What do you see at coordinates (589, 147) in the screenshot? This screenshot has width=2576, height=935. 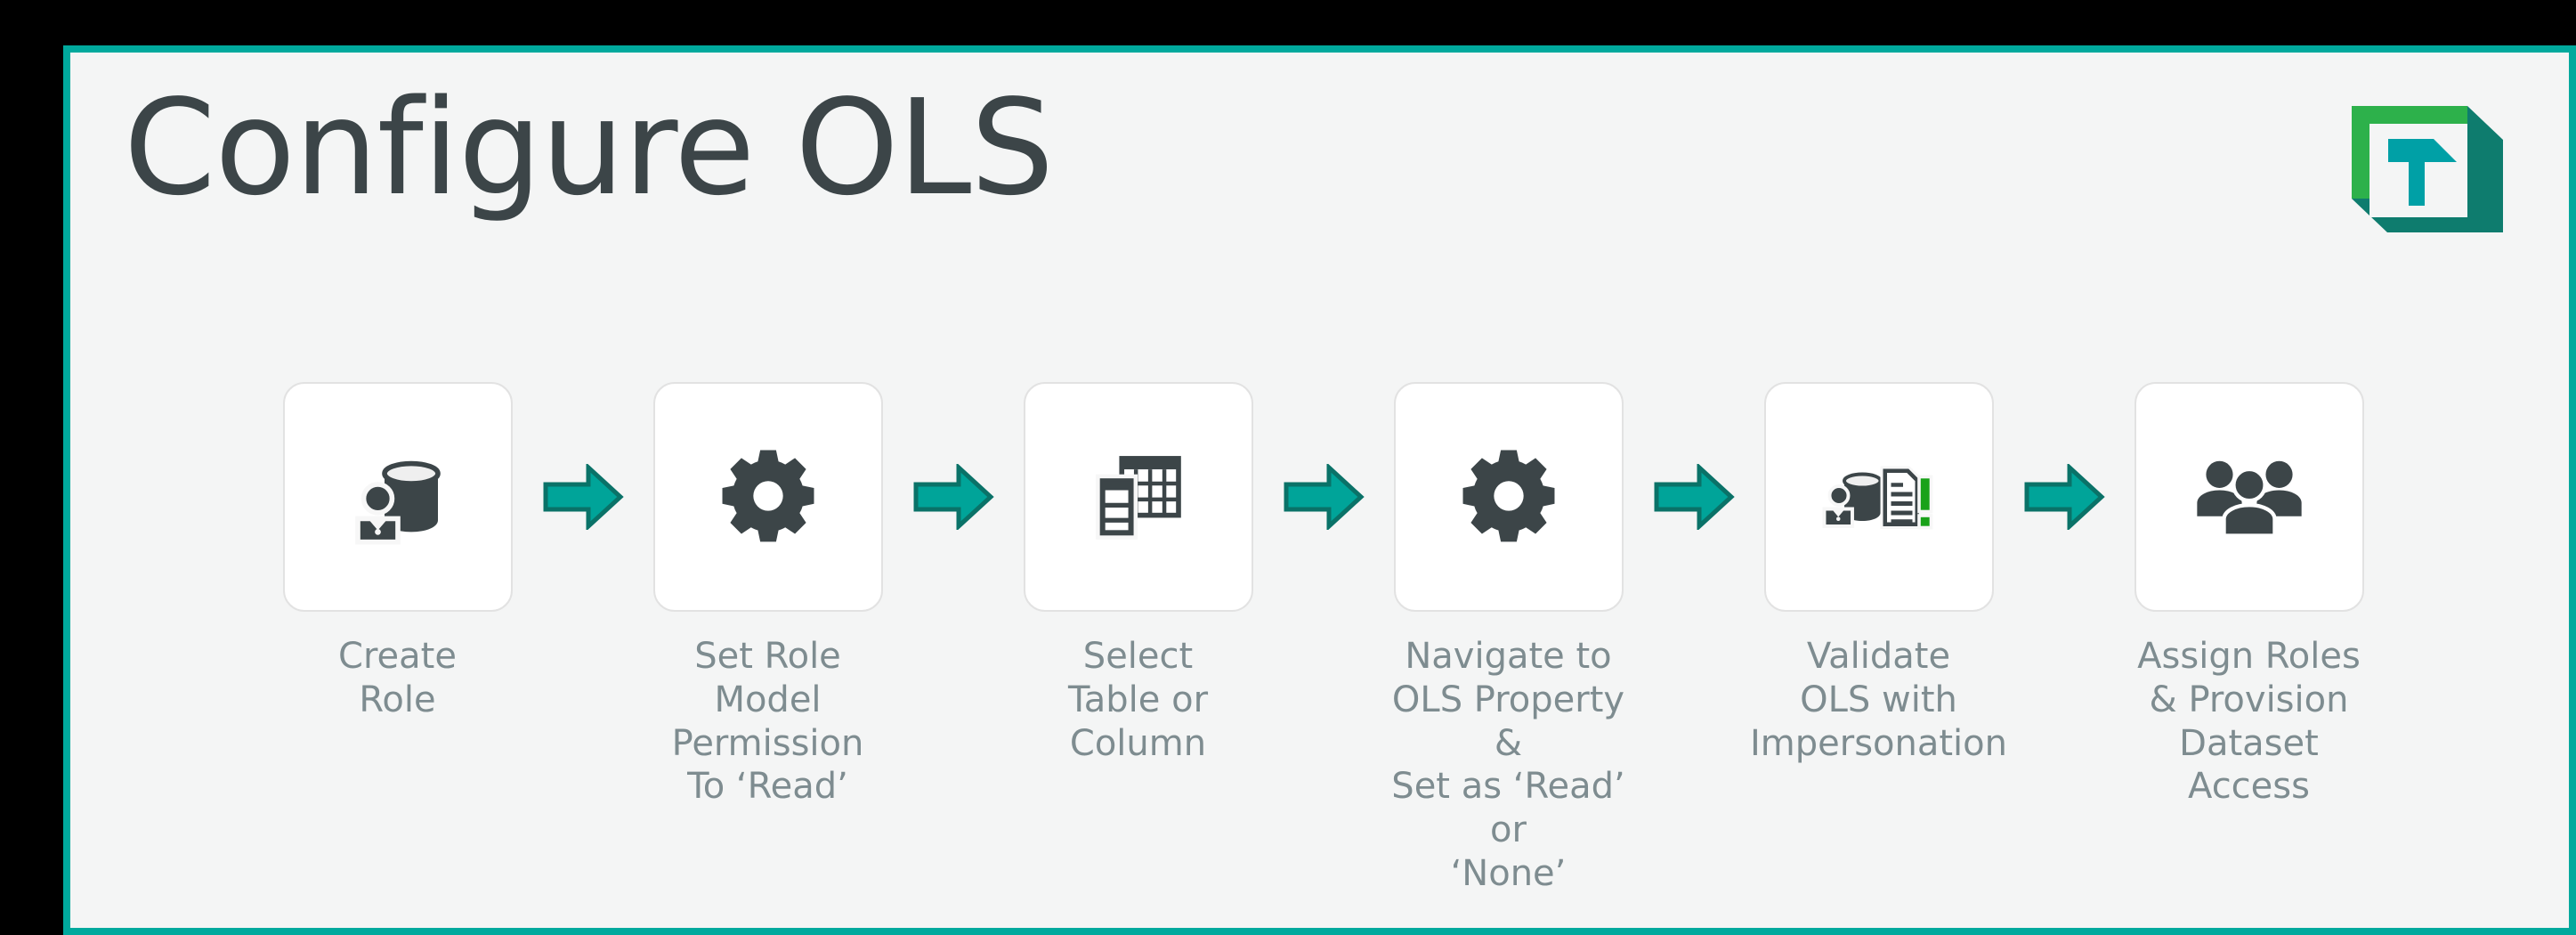 I see `page-title: Configure OLS` at bounding box center [589, 147].